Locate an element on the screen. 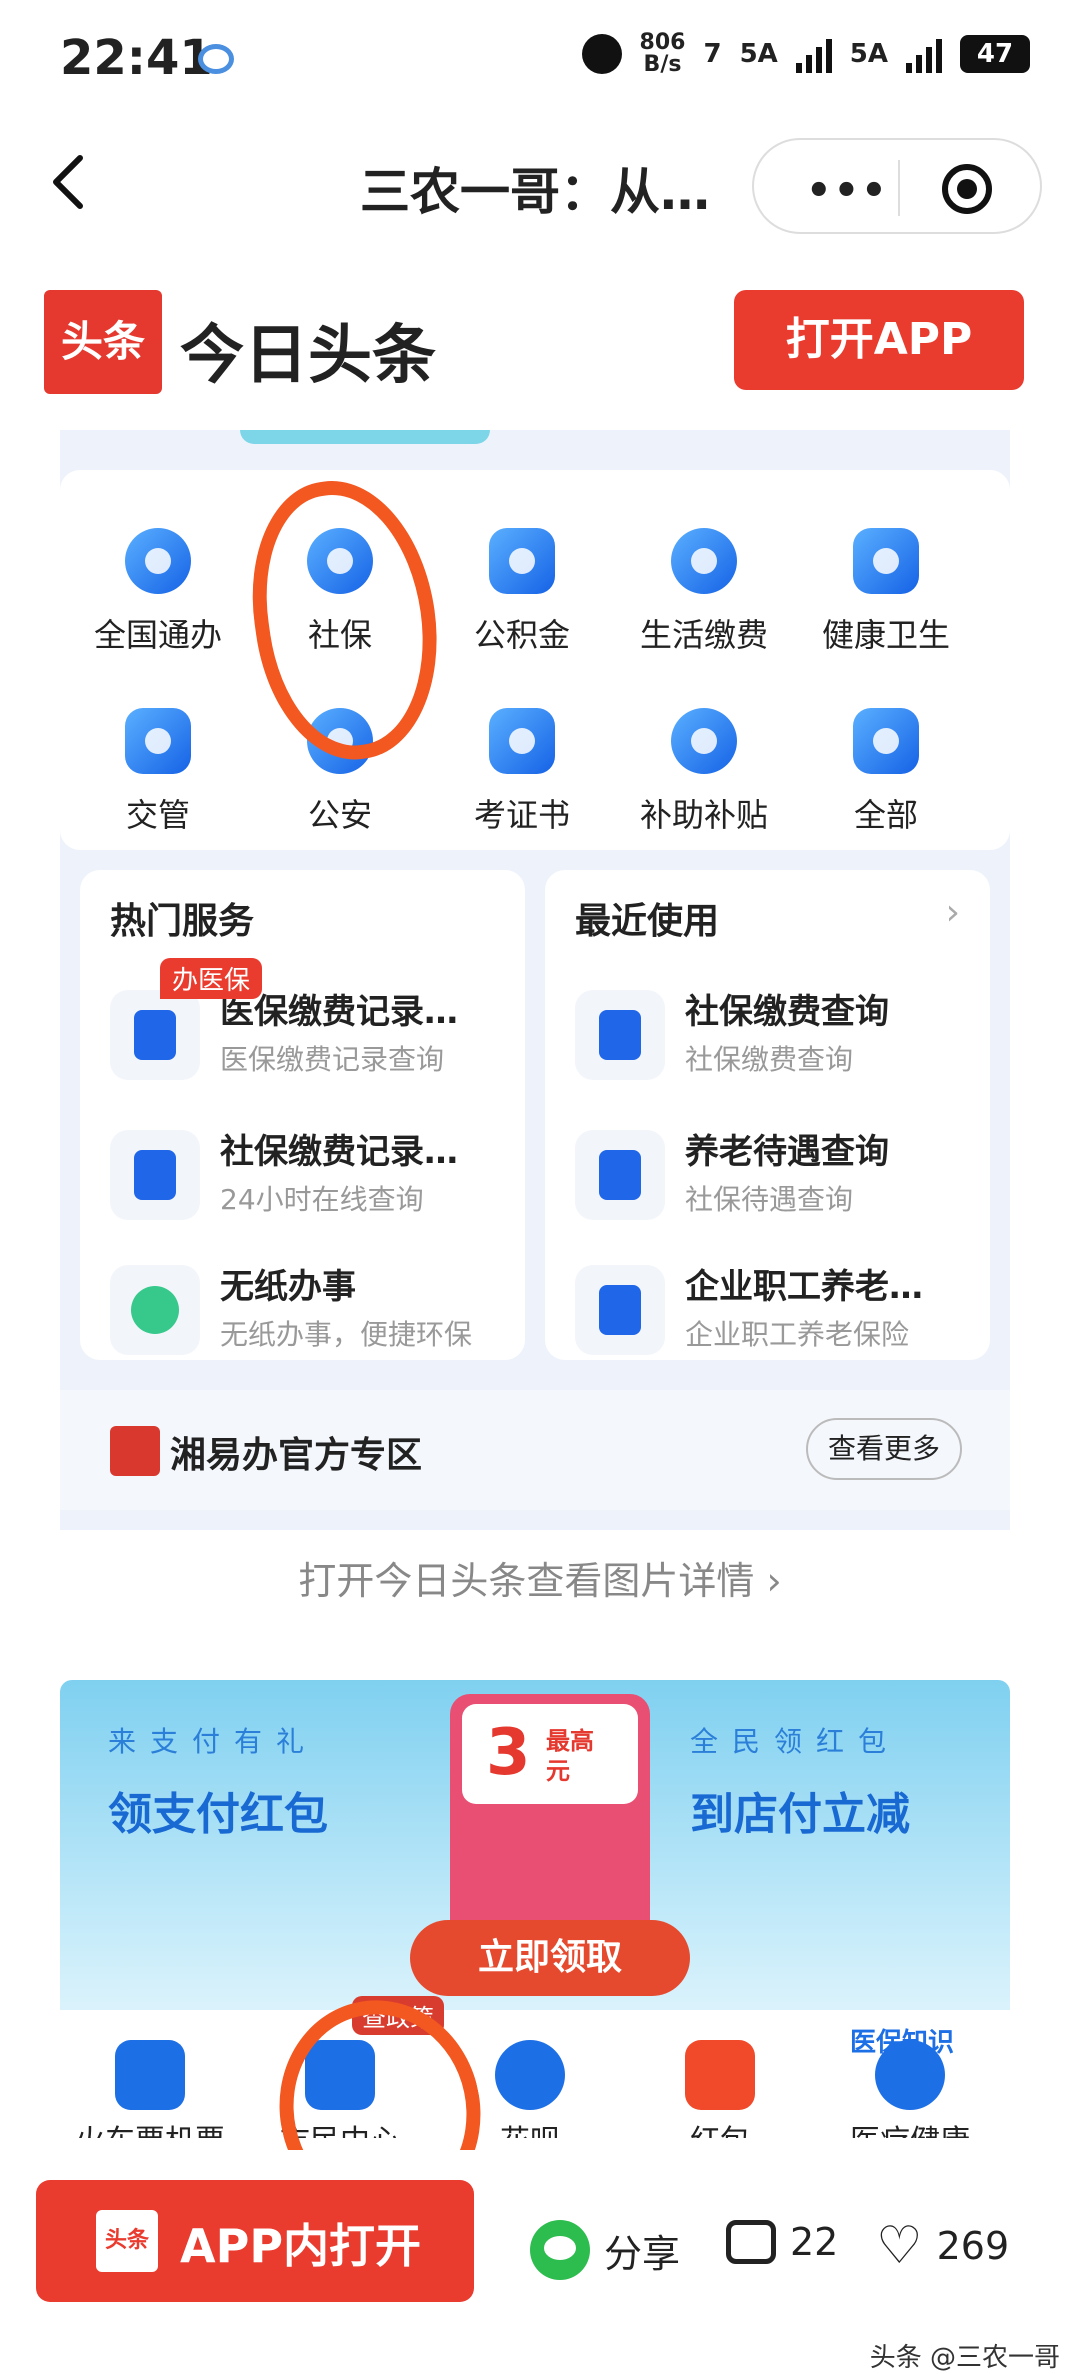 This screenshot has height=2374, width=1080. status-icons: 806 B/s 7 5A 5A 47 is located at coordinates (805, 53).